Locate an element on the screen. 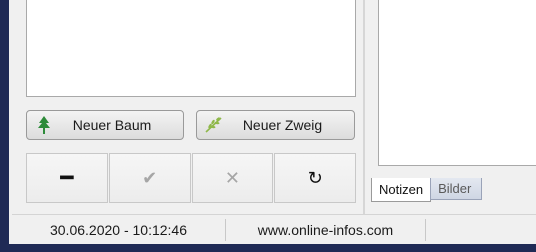 This screenshot has width=536, height=252. notes-tabs: Notizen Bilder is located at coordinates (427, 190).